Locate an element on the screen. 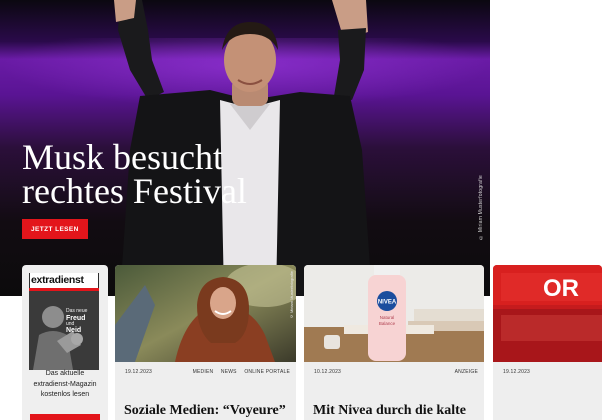 Image resolution: width=602 pixels, height=420 pixels. magazine-cover: extradienst Das neue Freud und Neid is located at coordinates (64, 321).